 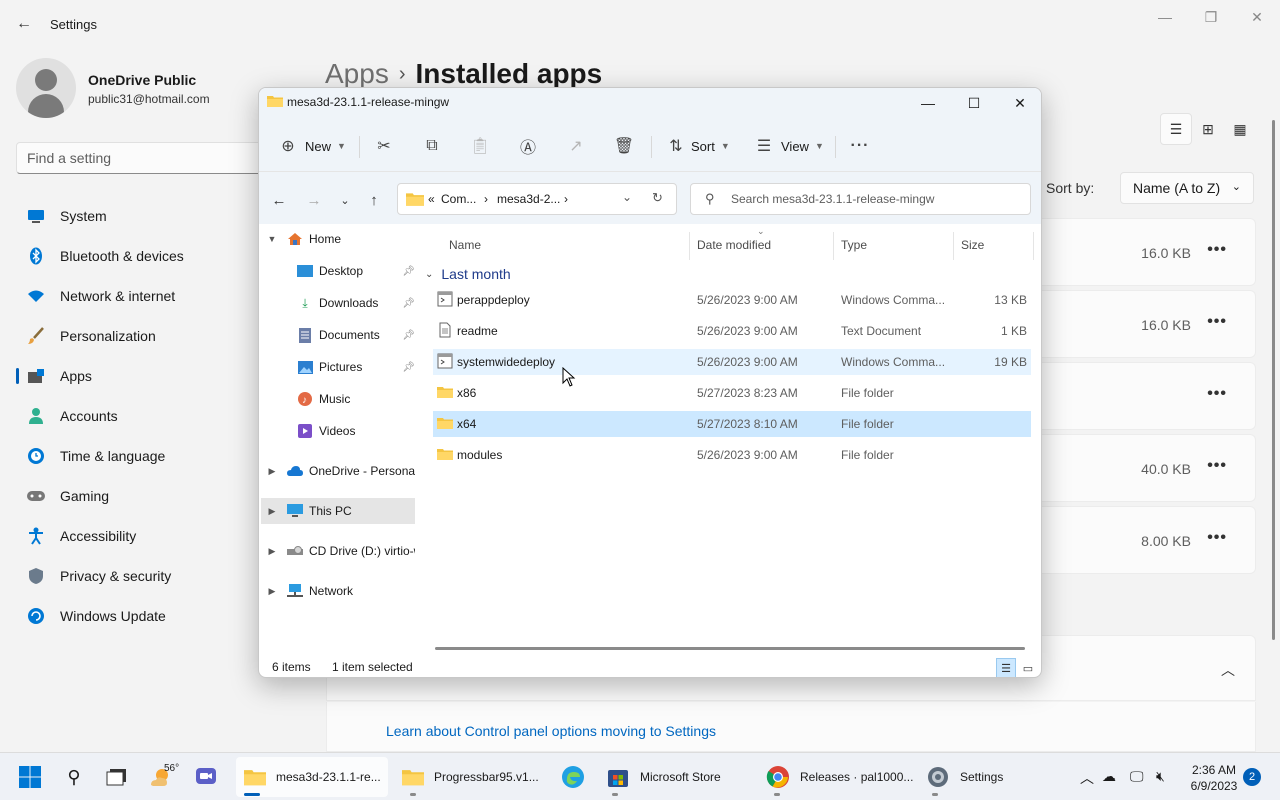 I want to click on recent-locations-chevron-icon: ⌄, so click(x=345, y=200).